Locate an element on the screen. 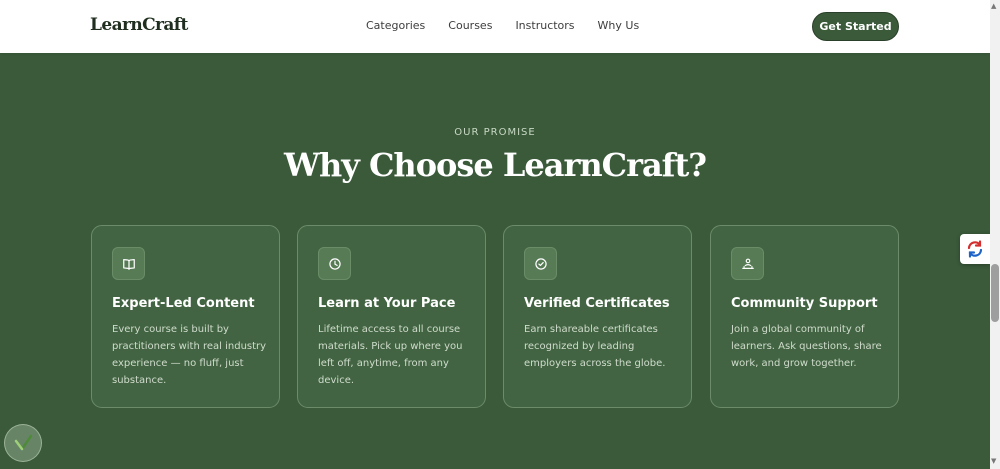  book-icon is located at coordinates (128, 263).